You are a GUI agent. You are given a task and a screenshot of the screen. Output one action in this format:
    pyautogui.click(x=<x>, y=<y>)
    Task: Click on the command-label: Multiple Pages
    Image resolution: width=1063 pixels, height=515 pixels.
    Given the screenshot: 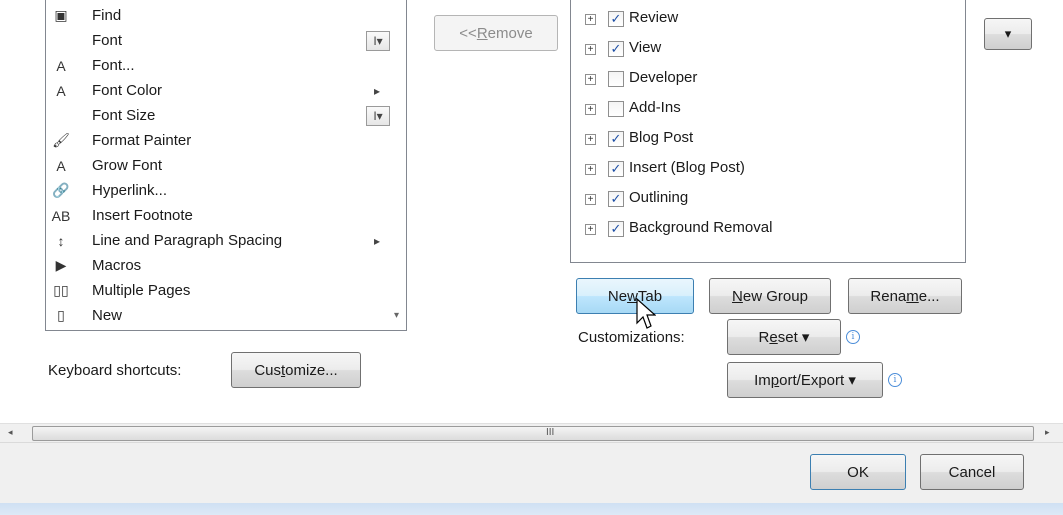 What is the action you would take?
    pyautogui.click(x=141, y=290)
    